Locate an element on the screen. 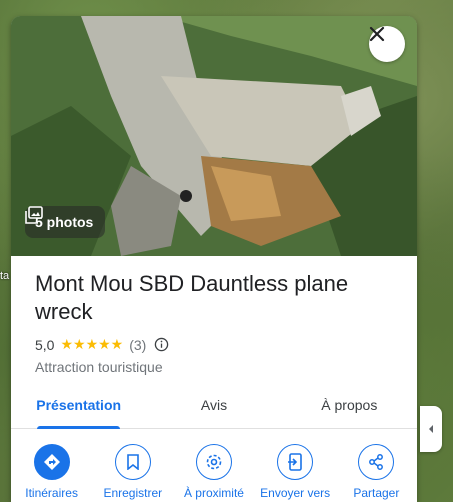 The height and width of the screenshot is (502, 453). nearby-icon is located at coordinates (214, 462).